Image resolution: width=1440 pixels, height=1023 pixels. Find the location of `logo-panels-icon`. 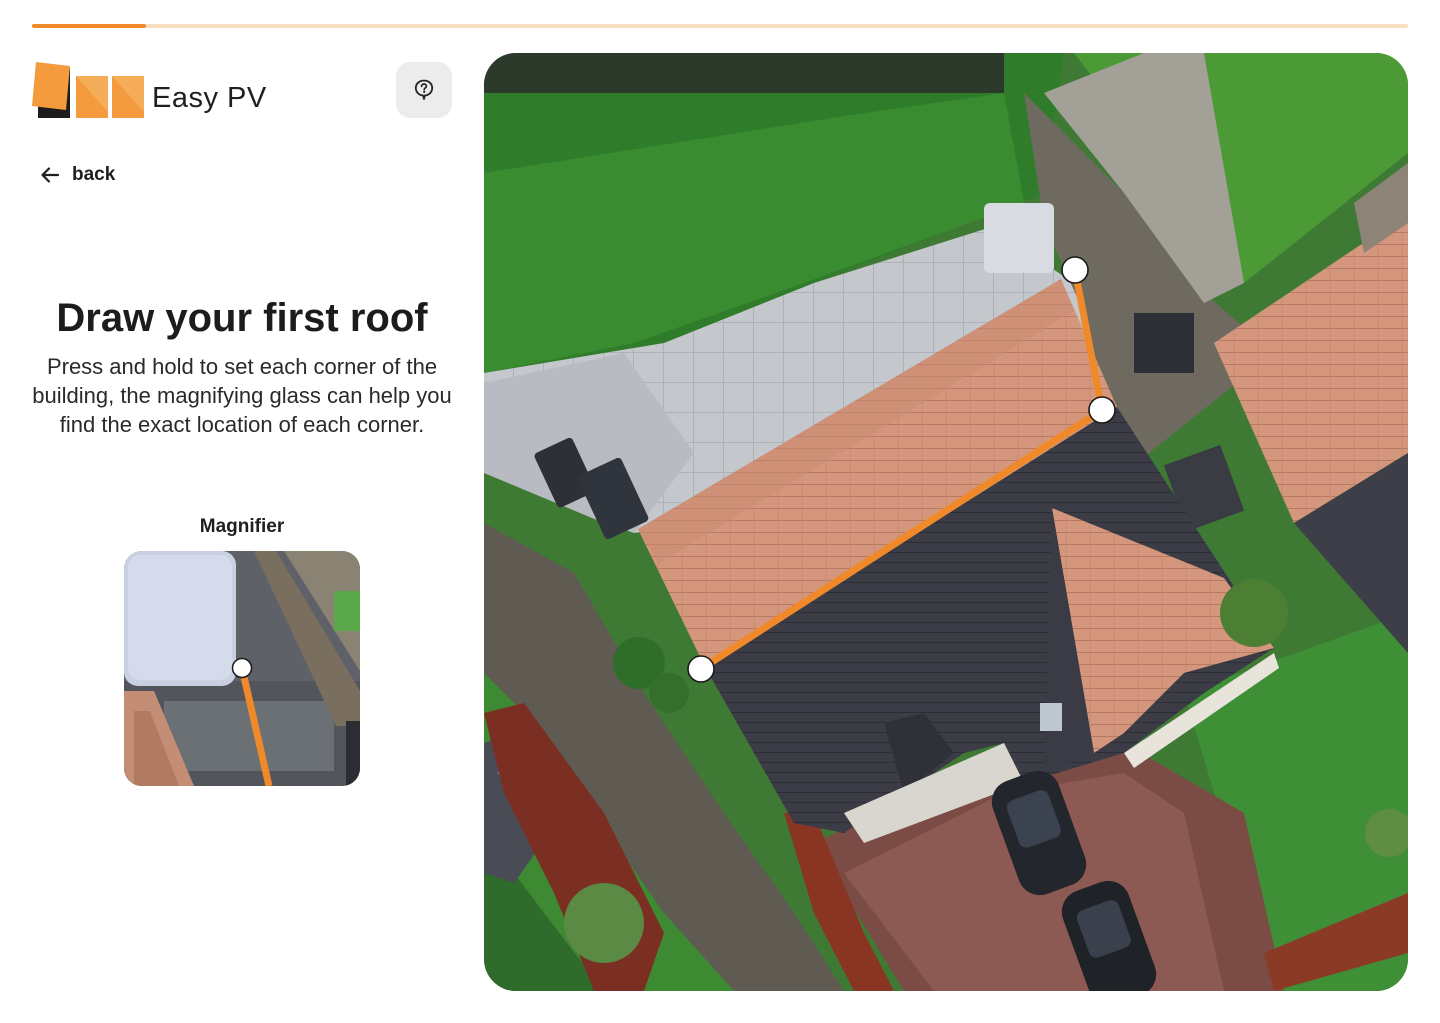

logo-panels-icon is located at coordinates (89, 91).